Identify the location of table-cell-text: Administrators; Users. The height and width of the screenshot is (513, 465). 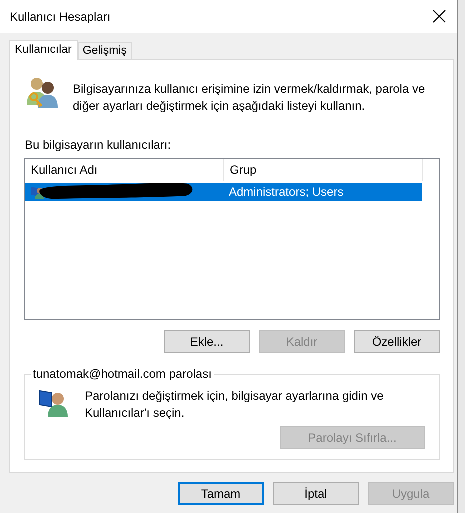
(286, 192).